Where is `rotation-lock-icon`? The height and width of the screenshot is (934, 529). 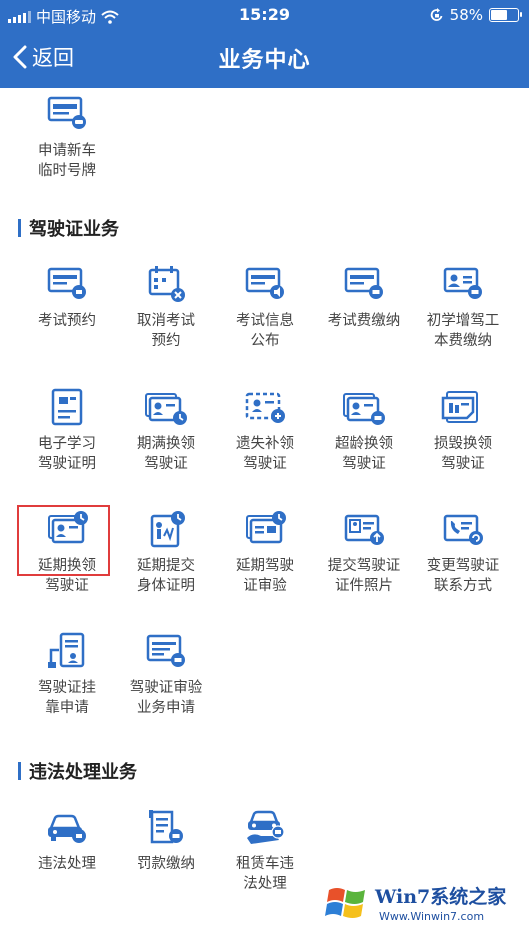
rotation-lock-icon is located at coordinates (436, 14).